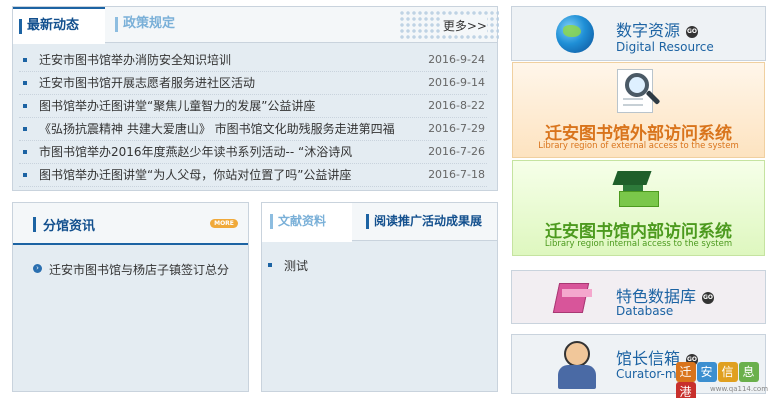 This screenshot has height=398, width=773. Describe the element at coordinates (686, 390) in the screenshot. I see `watermark-char: 港` at that location.